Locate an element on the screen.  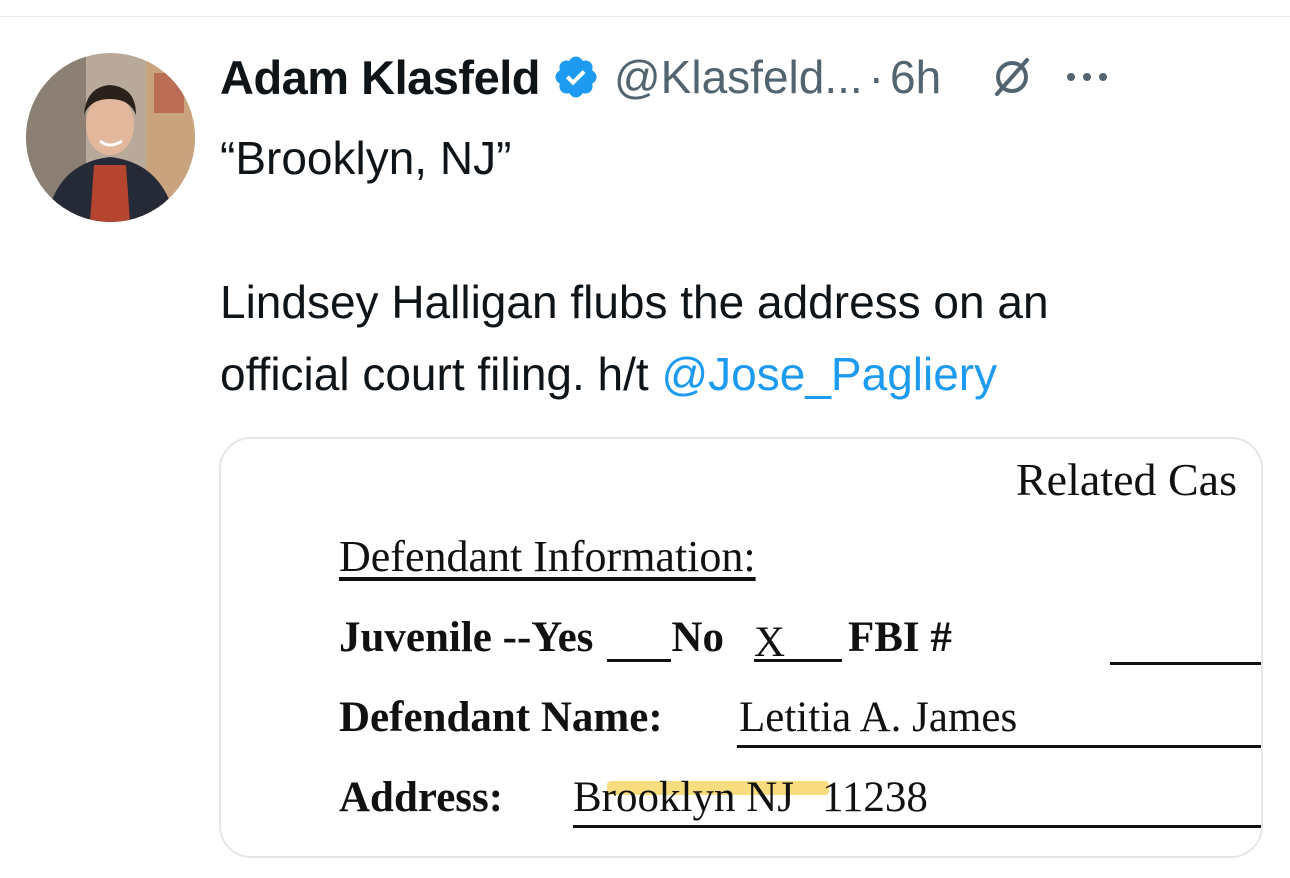
doc-fbi-label: FBI # is located at coordinates (899, 637).